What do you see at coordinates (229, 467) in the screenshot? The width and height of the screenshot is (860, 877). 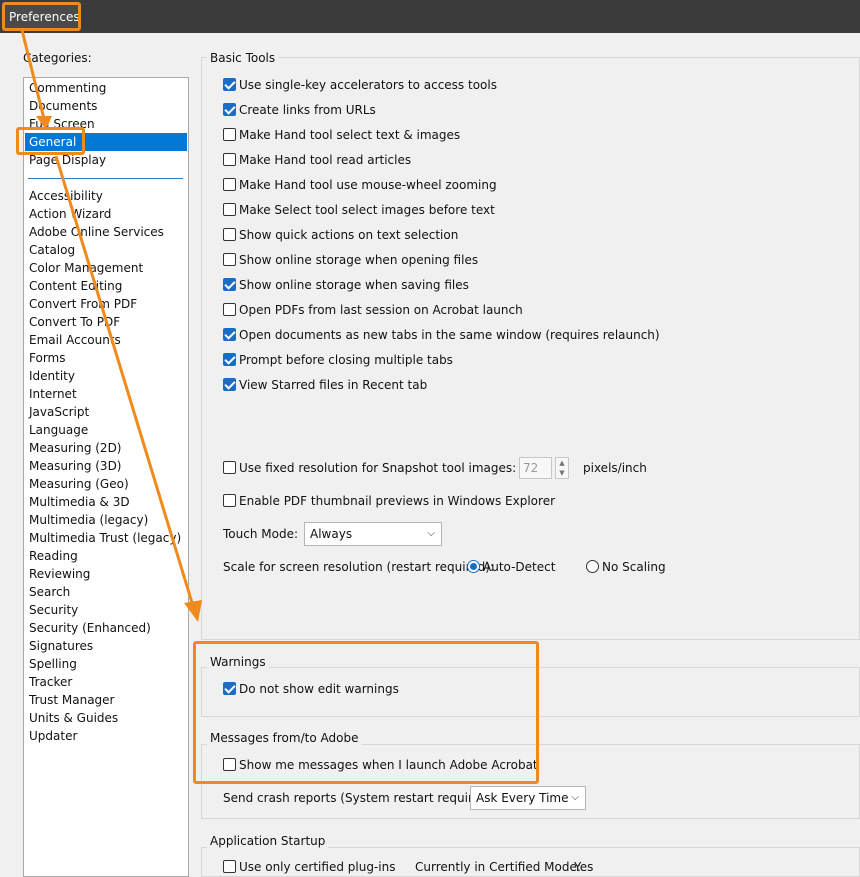 I see `snapshot-resolution-checkbox` at bounding box center [229, 467].